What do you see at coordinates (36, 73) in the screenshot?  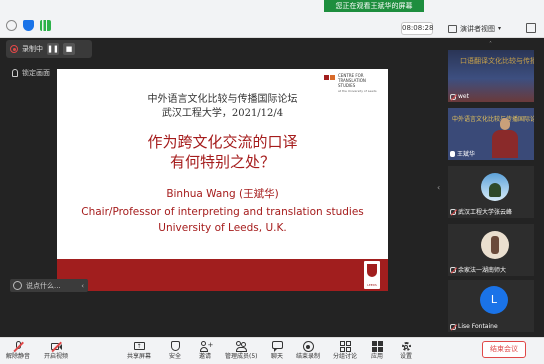 I see `lock-screen-label: 锁定画面` at bounding box center [36, 73].